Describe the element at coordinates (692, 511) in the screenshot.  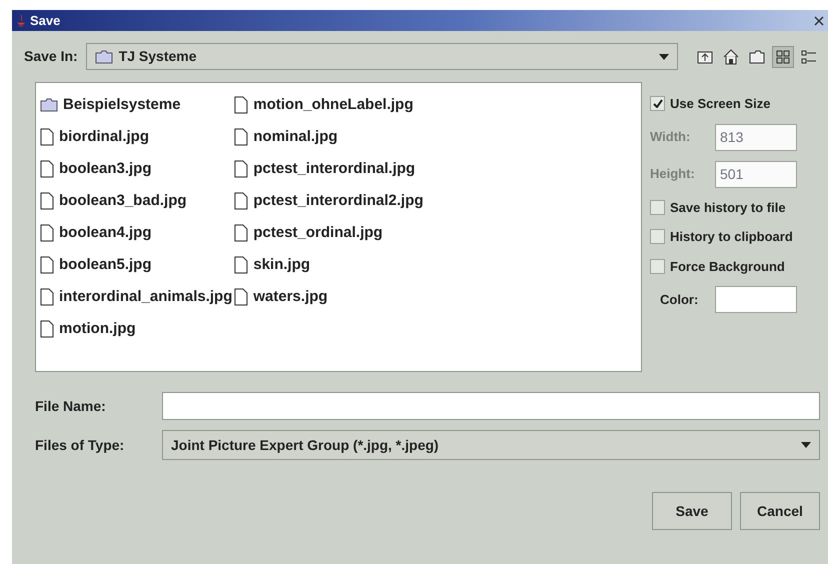
I see `dialog-button: Save` at that location.